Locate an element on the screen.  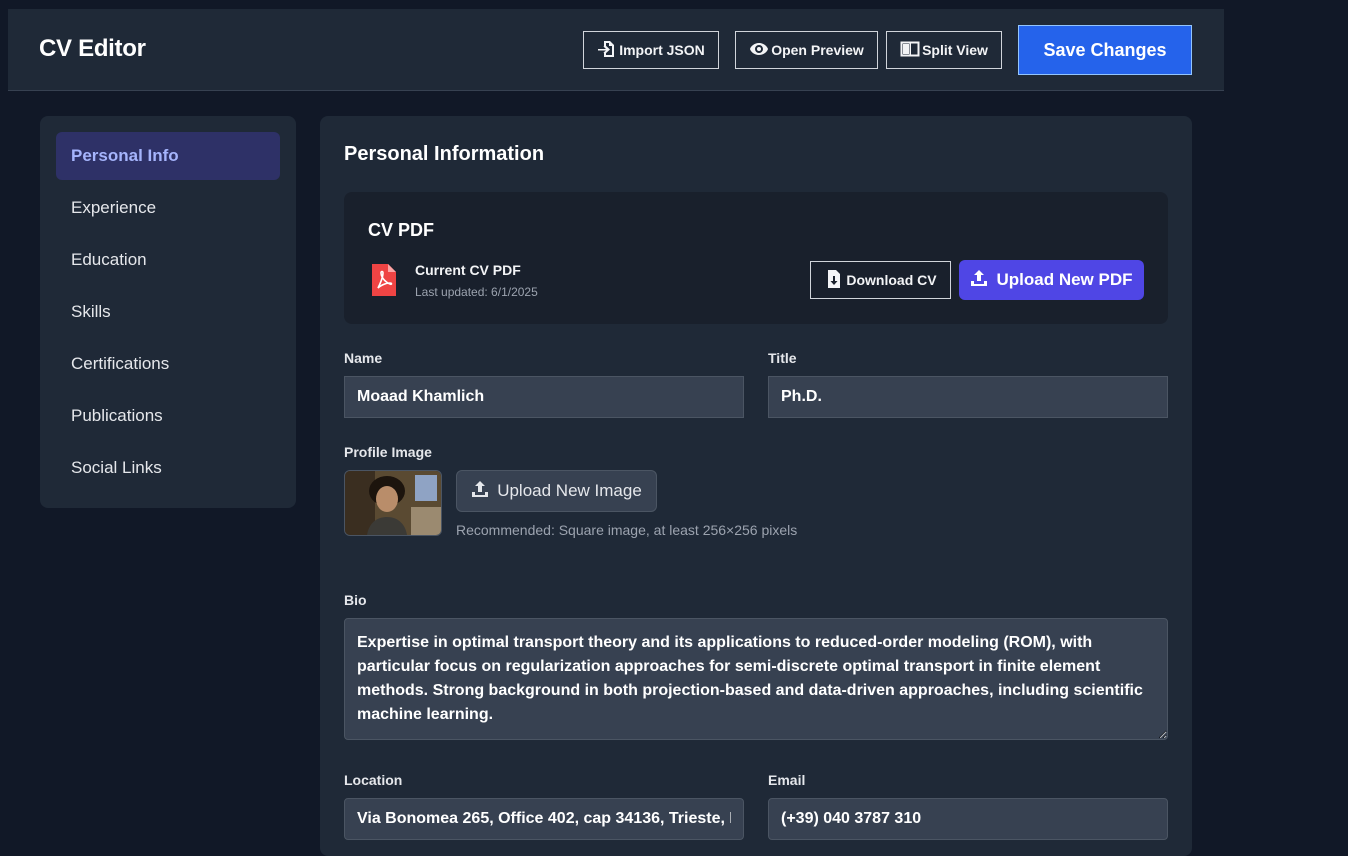
open-preview-button: Open Preview is located at coordinates (806, 50).